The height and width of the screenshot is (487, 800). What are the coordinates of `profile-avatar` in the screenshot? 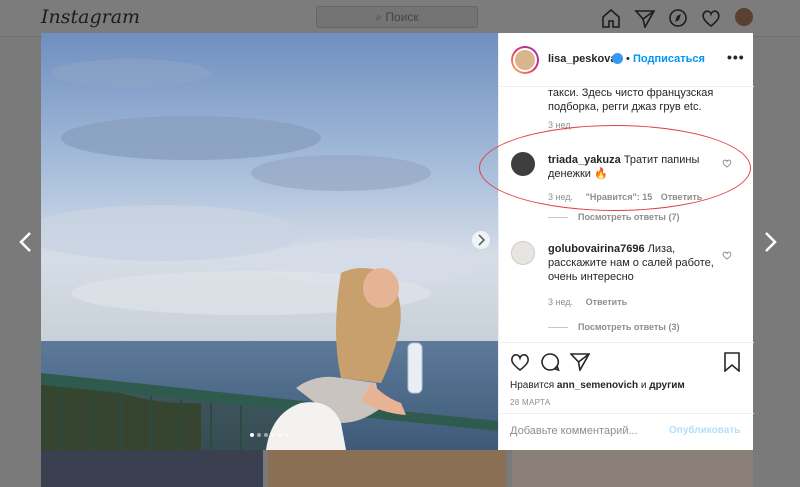 It's located at (744, 17).